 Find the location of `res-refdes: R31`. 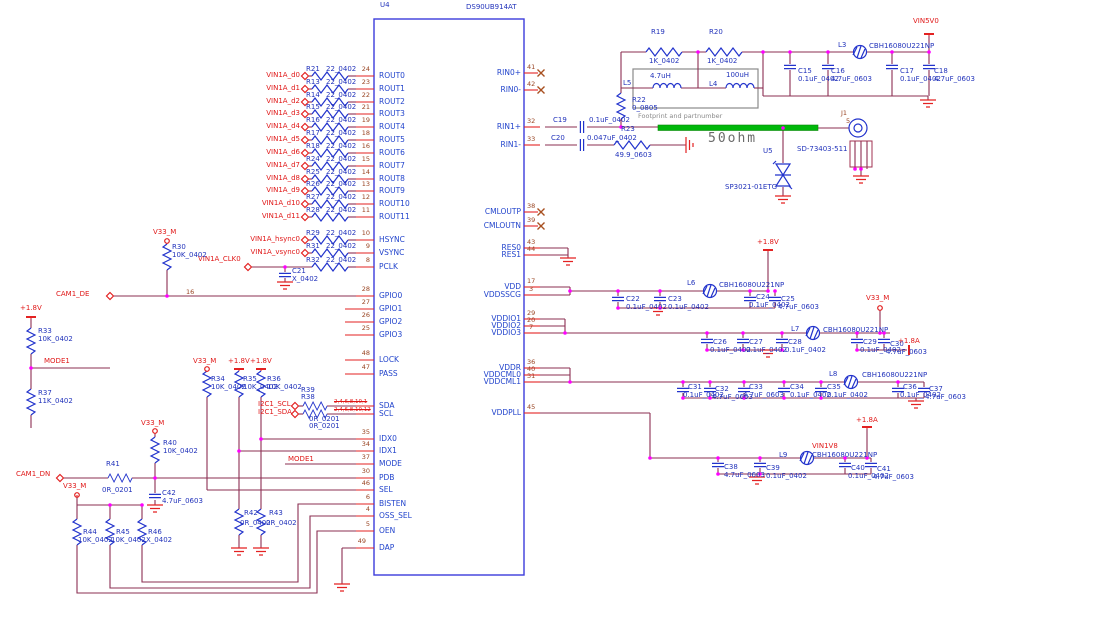

res-refdes: R31 is located at coordinates (313, 246).